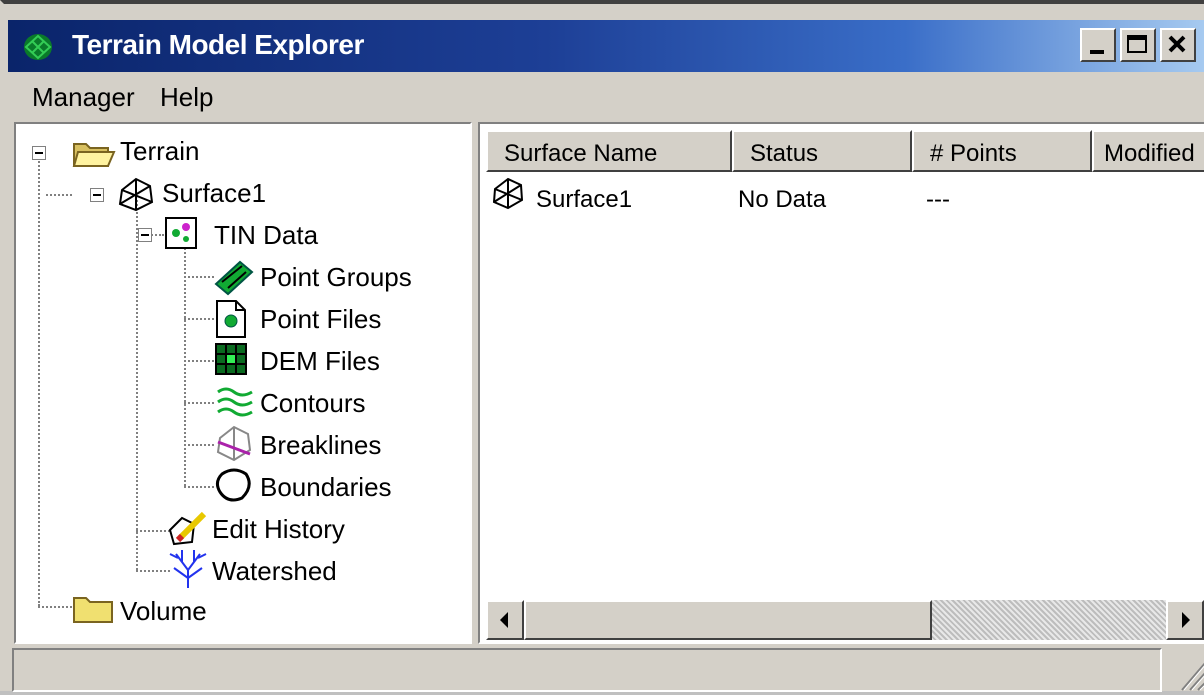  Describe the element at coordinates (159, 151) in the screenshot. I see `tree-item-terrain: Terrain` at that location.